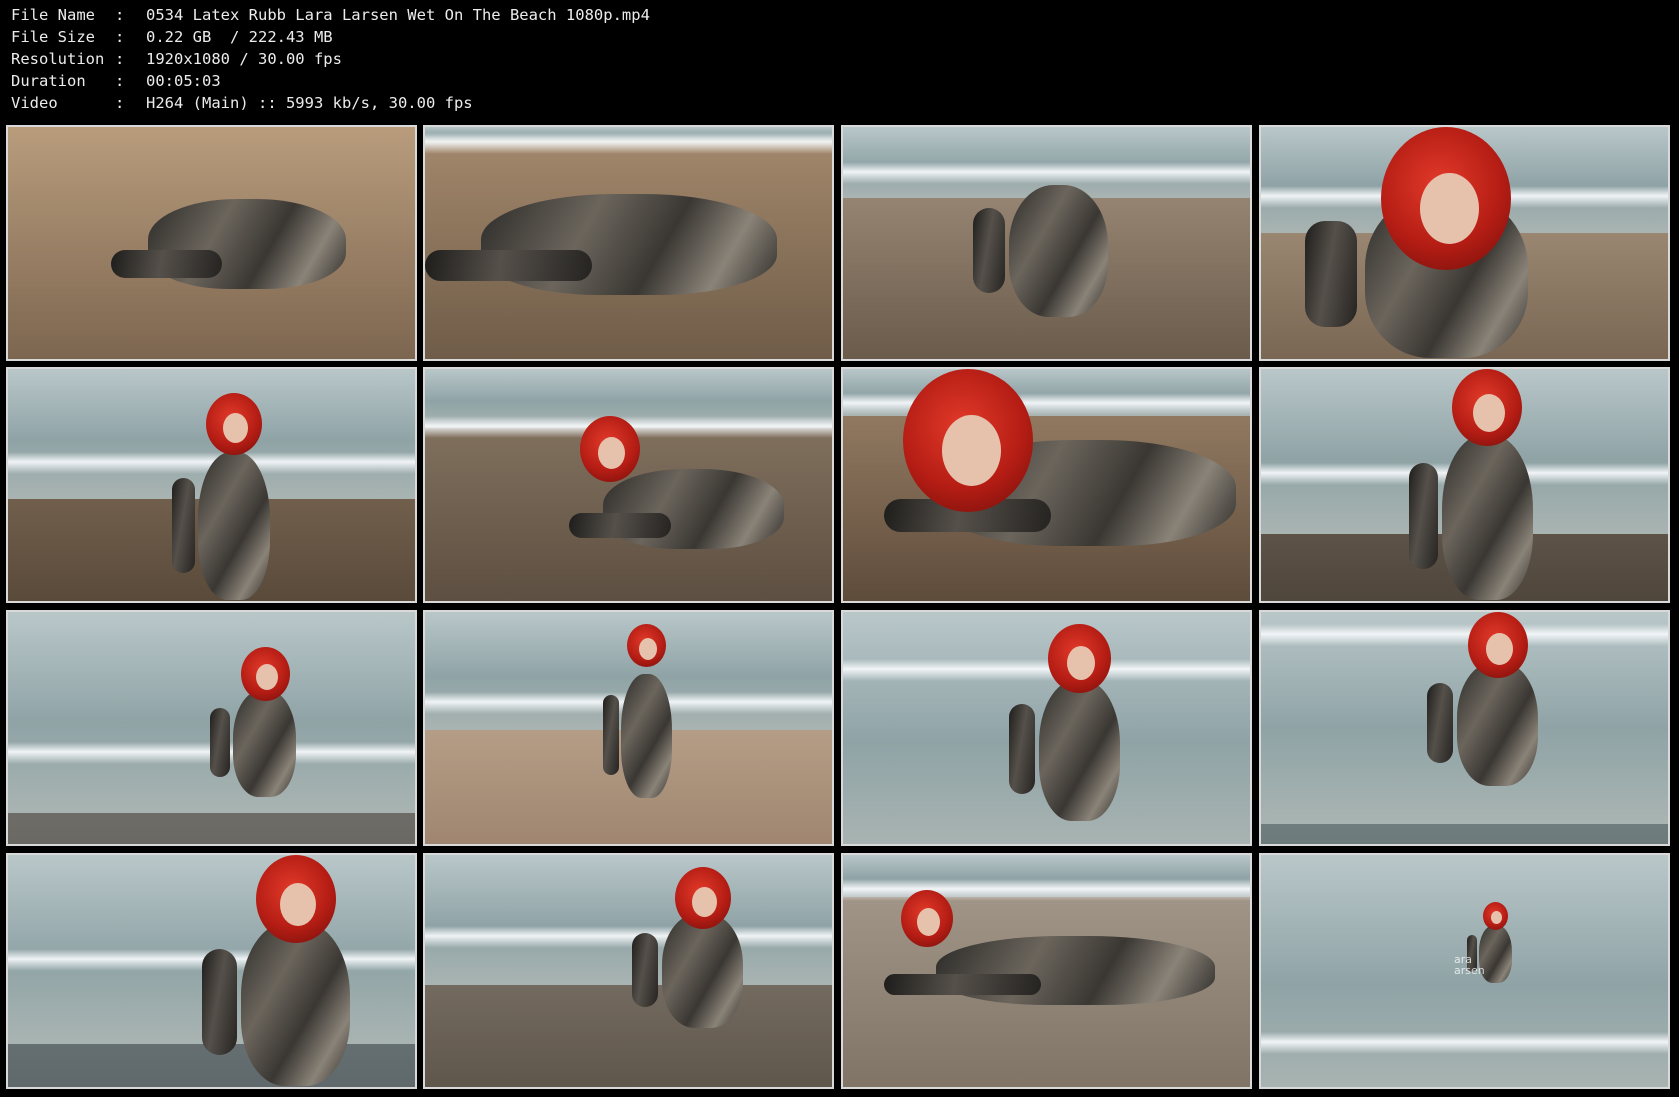  I want to click on video-value: H264 (Main) :: 5993 kb/s, 30.00 fps, so click(309, 103).